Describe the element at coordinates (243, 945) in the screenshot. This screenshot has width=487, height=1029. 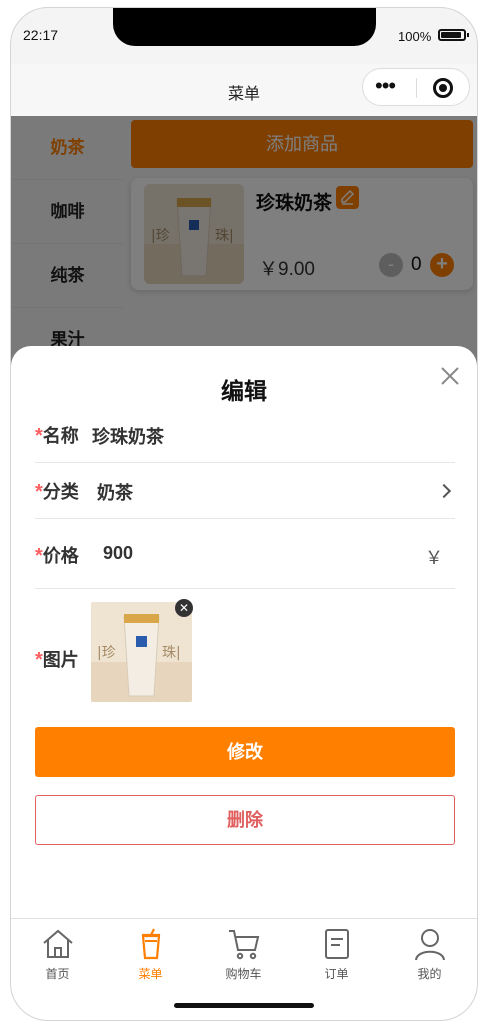
I see `cart-icon` at that location.